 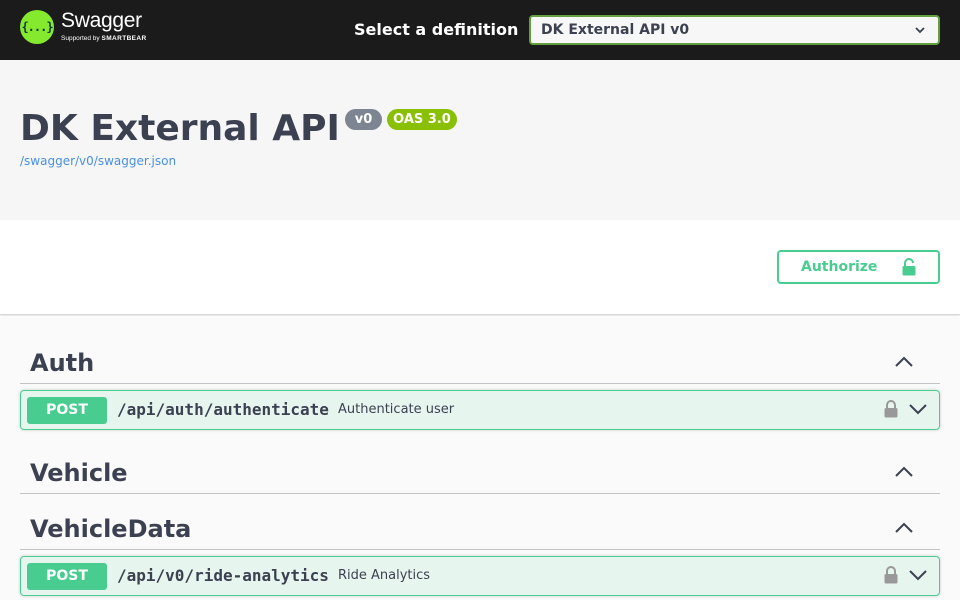 What do you see at coordinates (436, 29) in the screenshot?
I see `definition-label: Select a definition` at bounding box center [436, 29].